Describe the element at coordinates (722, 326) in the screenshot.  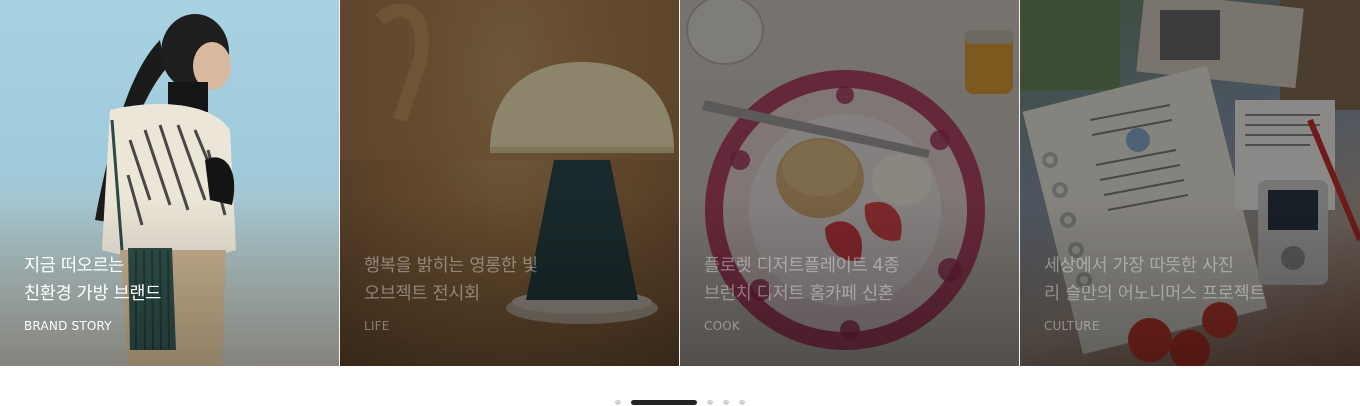
I see `card-category: COOK` at that location.